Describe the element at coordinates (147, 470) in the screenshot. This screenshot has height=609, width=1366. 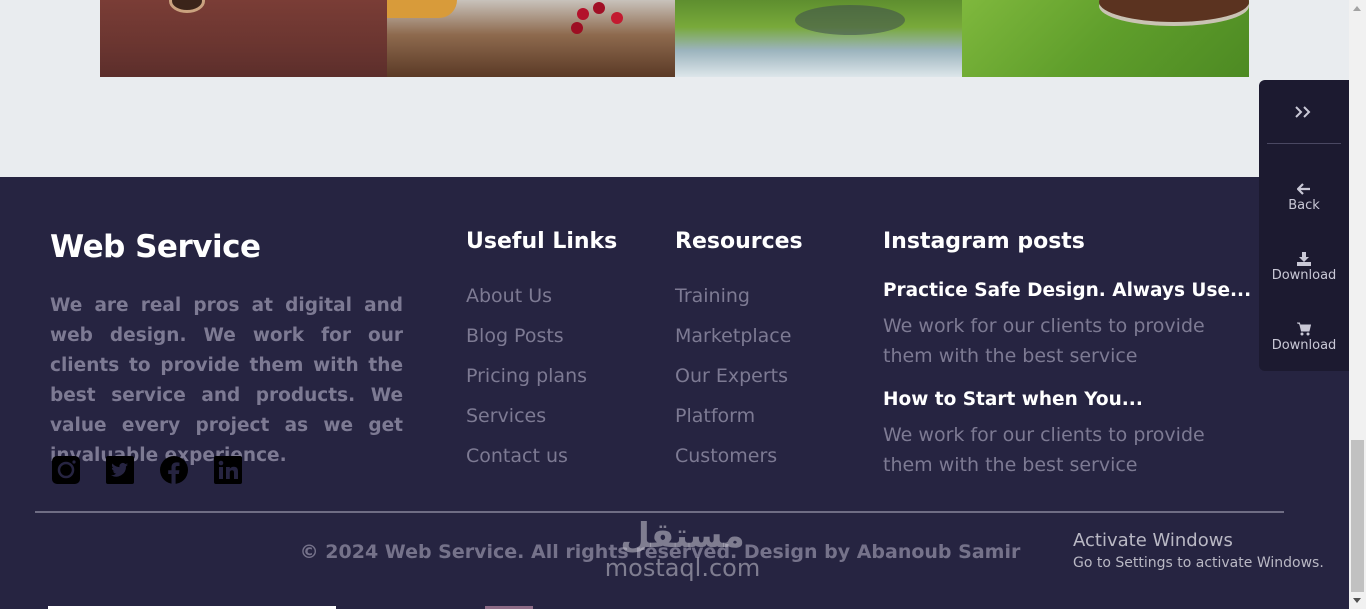
I see `social-links` at that location.